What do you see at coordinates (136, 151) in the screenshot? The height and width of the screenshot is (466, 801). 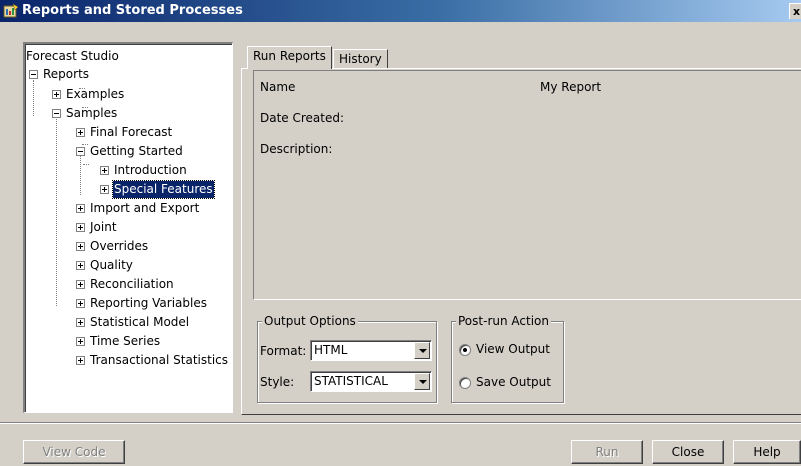 I see `tree-item-label: Getting Started` at bounding box center [136, 151].